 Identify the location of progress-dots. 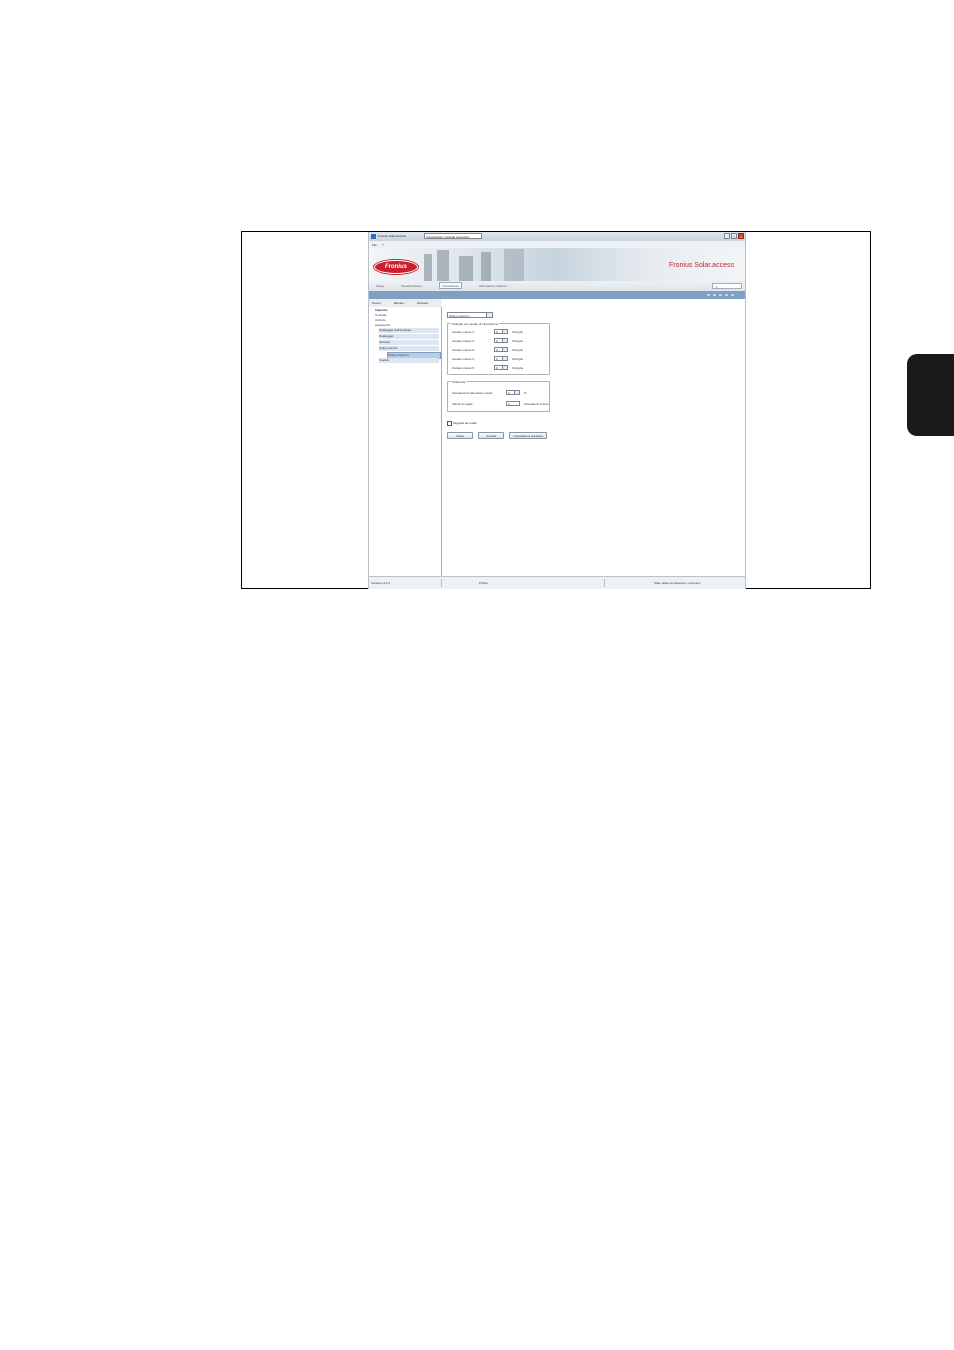
(722, 295).